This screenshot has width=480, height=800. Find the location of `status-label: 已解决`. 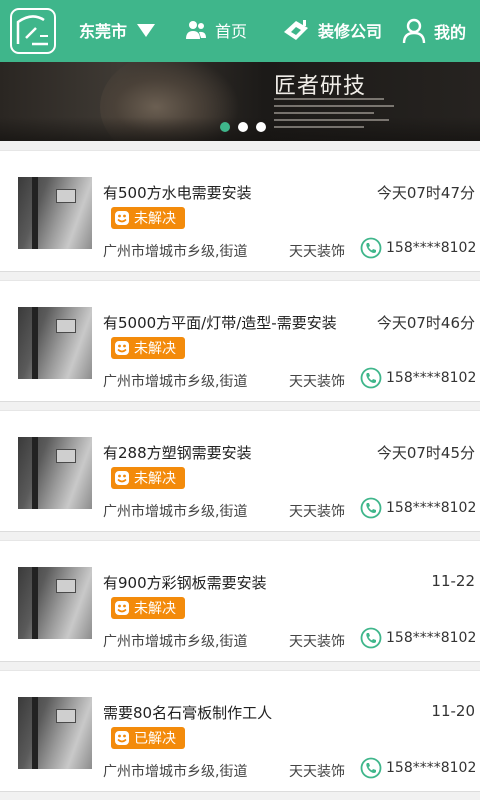

status-label: 已解决 is located at coordinates (155, 739).